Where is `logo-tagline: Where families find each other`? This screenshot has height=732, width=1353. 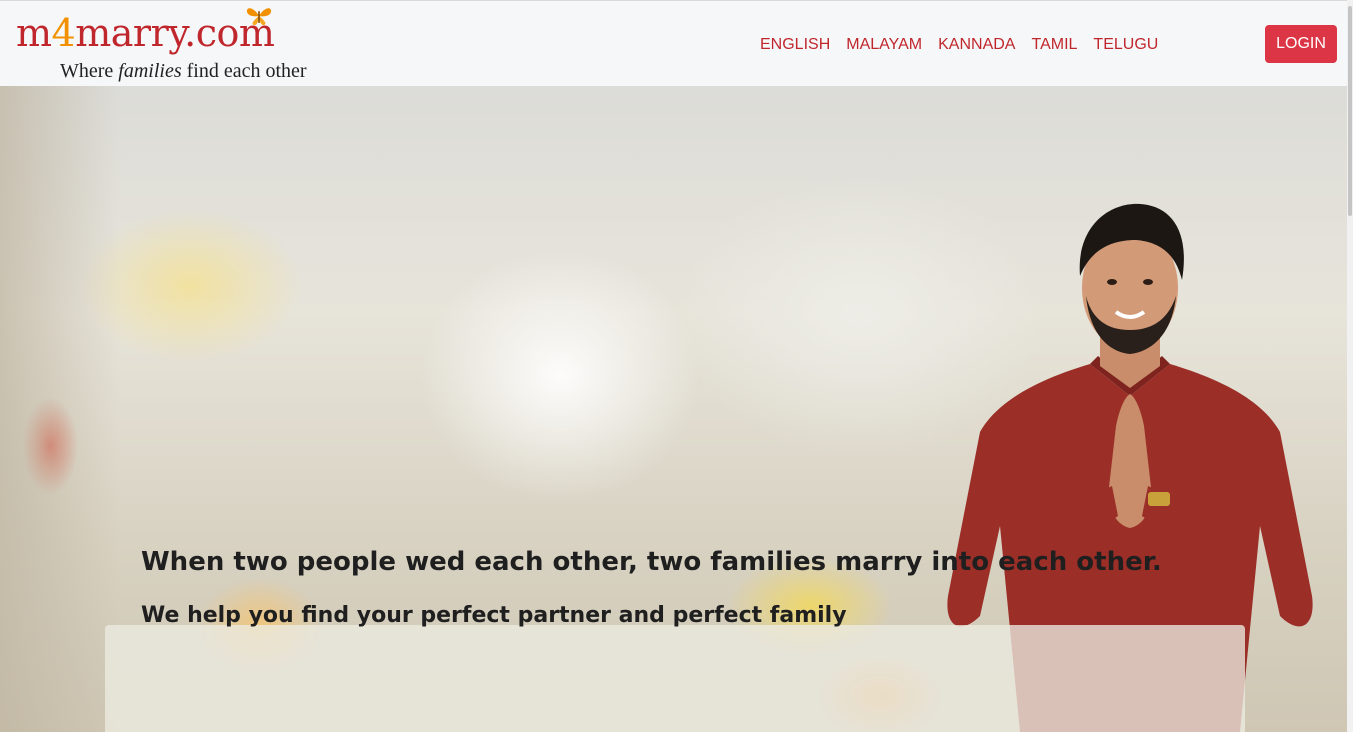 logo-tagline: Where families find each other is located at coordinates (183, 71).